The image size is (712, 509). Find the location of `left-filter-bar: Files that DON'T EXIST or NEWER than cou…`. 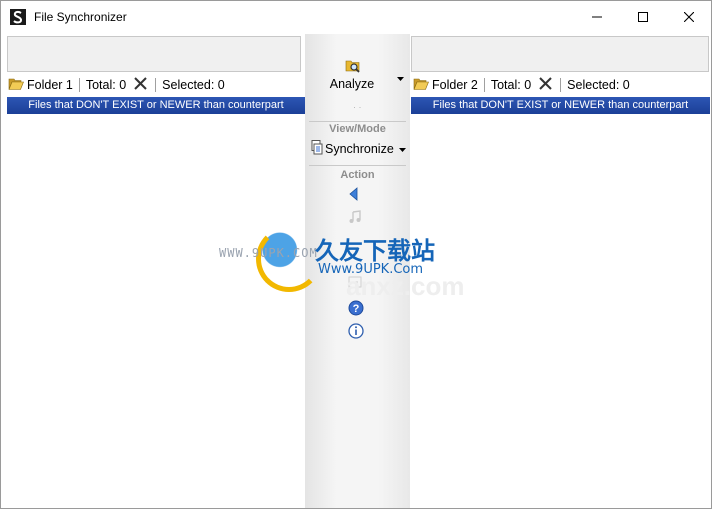

left-filter-bar: Files that DON'T EXIST or NEWER than cou… is located at coordinates (156, 105).